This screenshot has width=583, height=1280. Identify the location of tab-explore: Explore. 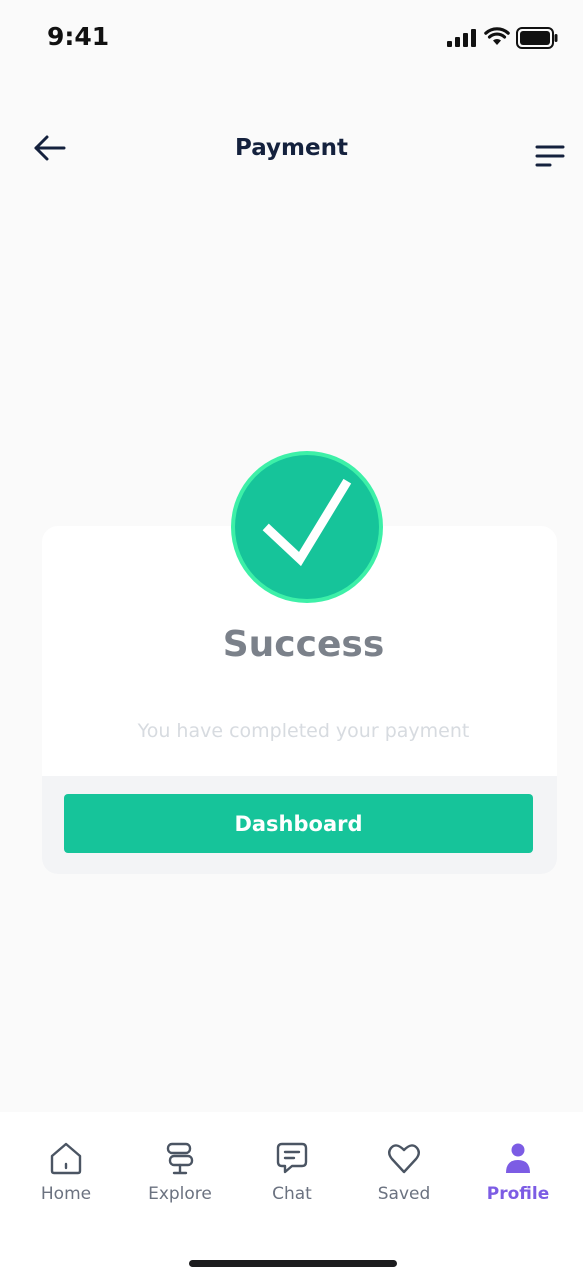
(180, 1175).